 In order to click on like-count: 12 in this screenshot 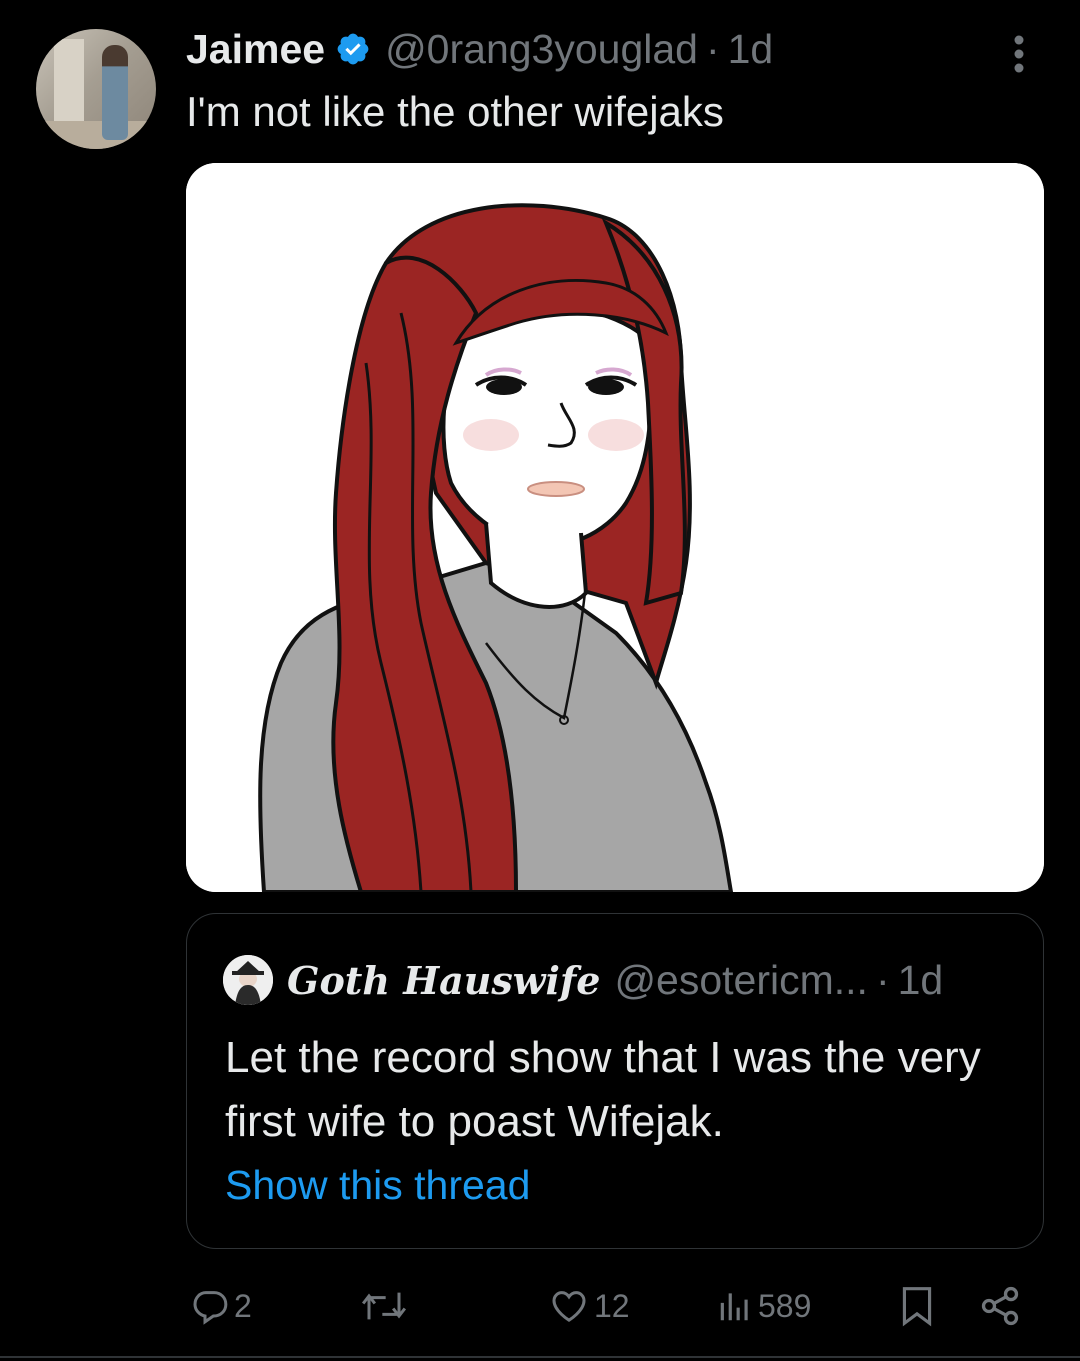, I will do `click(612, 1305)`.